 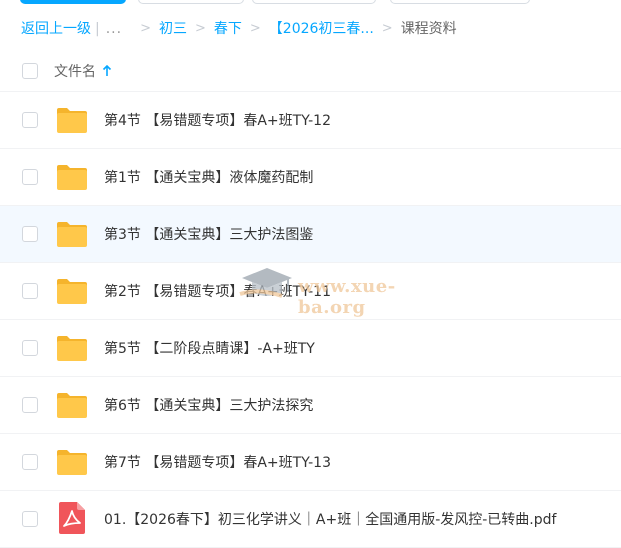 What do you see at coordinates (310, 71) in the screenshot?
I see `file-list-header: 文件名` at bounding box center [310, 71].